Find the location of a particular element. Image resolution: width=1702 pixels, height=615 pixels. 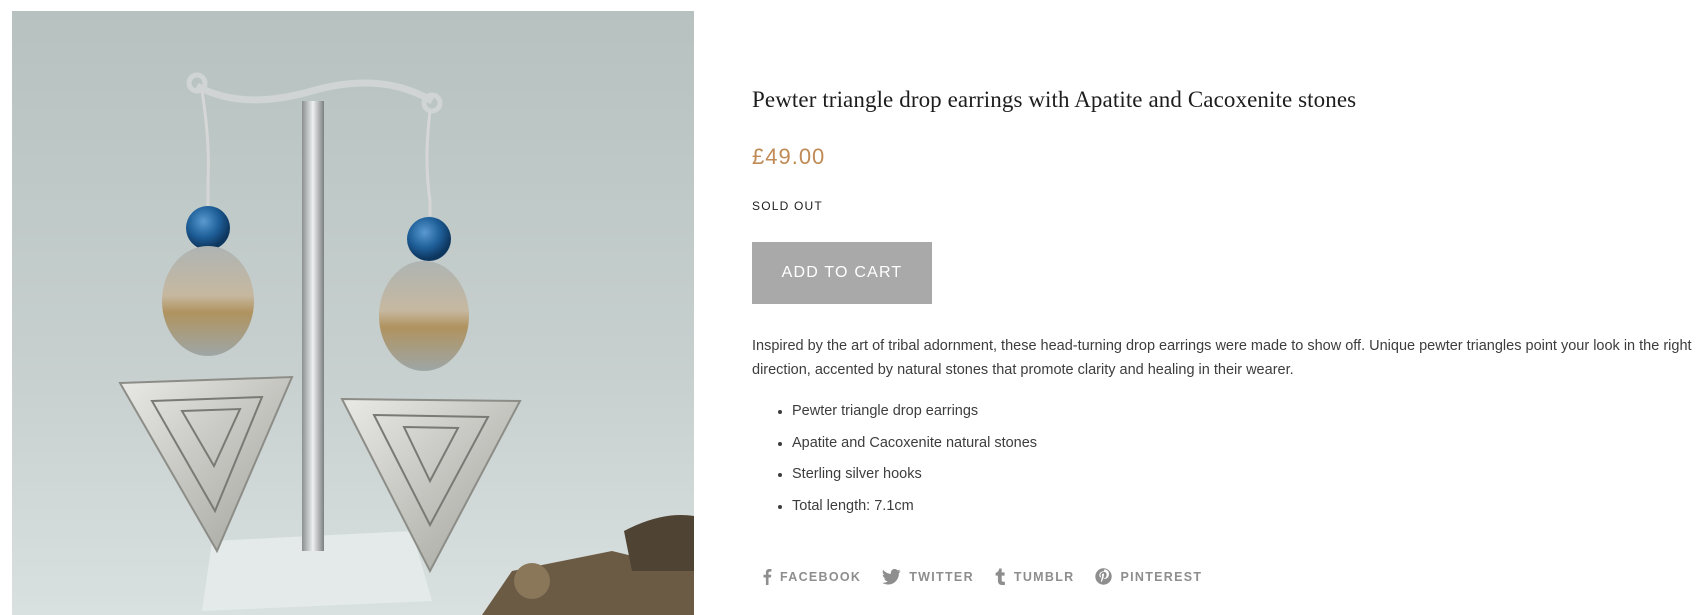

product-price: £49.00 is located at coordinates (789, 156).